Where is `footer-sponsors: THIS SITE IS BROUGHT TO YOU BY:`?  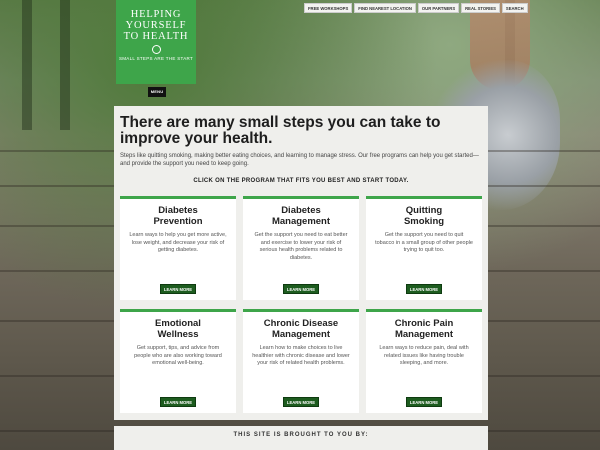
footer-sponsors: THIS SITE IS BROUGHT TO YOU BY: is located at coordinates (301, 438).